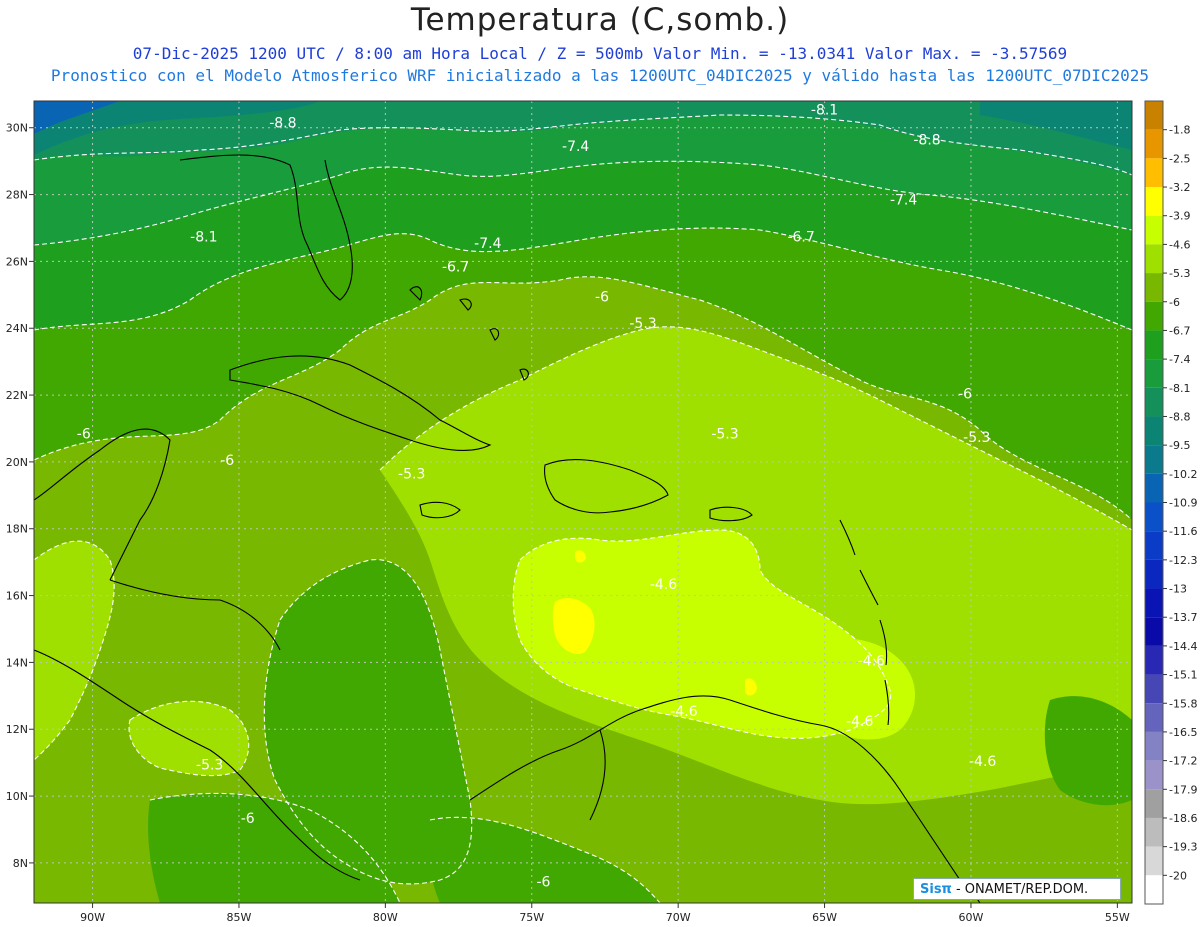 This screenshot has height=927, width=1200. I want to click on lat-tick-label: 24N, so click(17, 328).